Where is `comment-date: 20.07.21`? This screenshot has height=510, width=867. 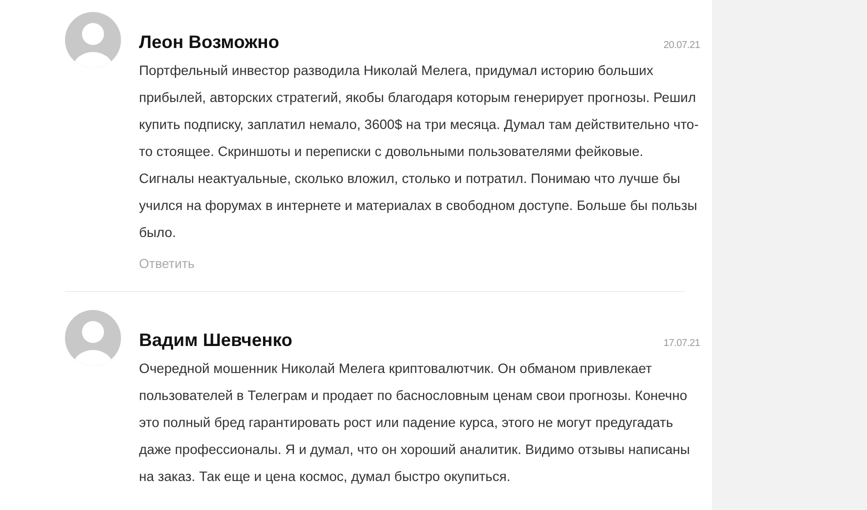 comment-date: 20.07.21 is located at coordinates (681, 45).